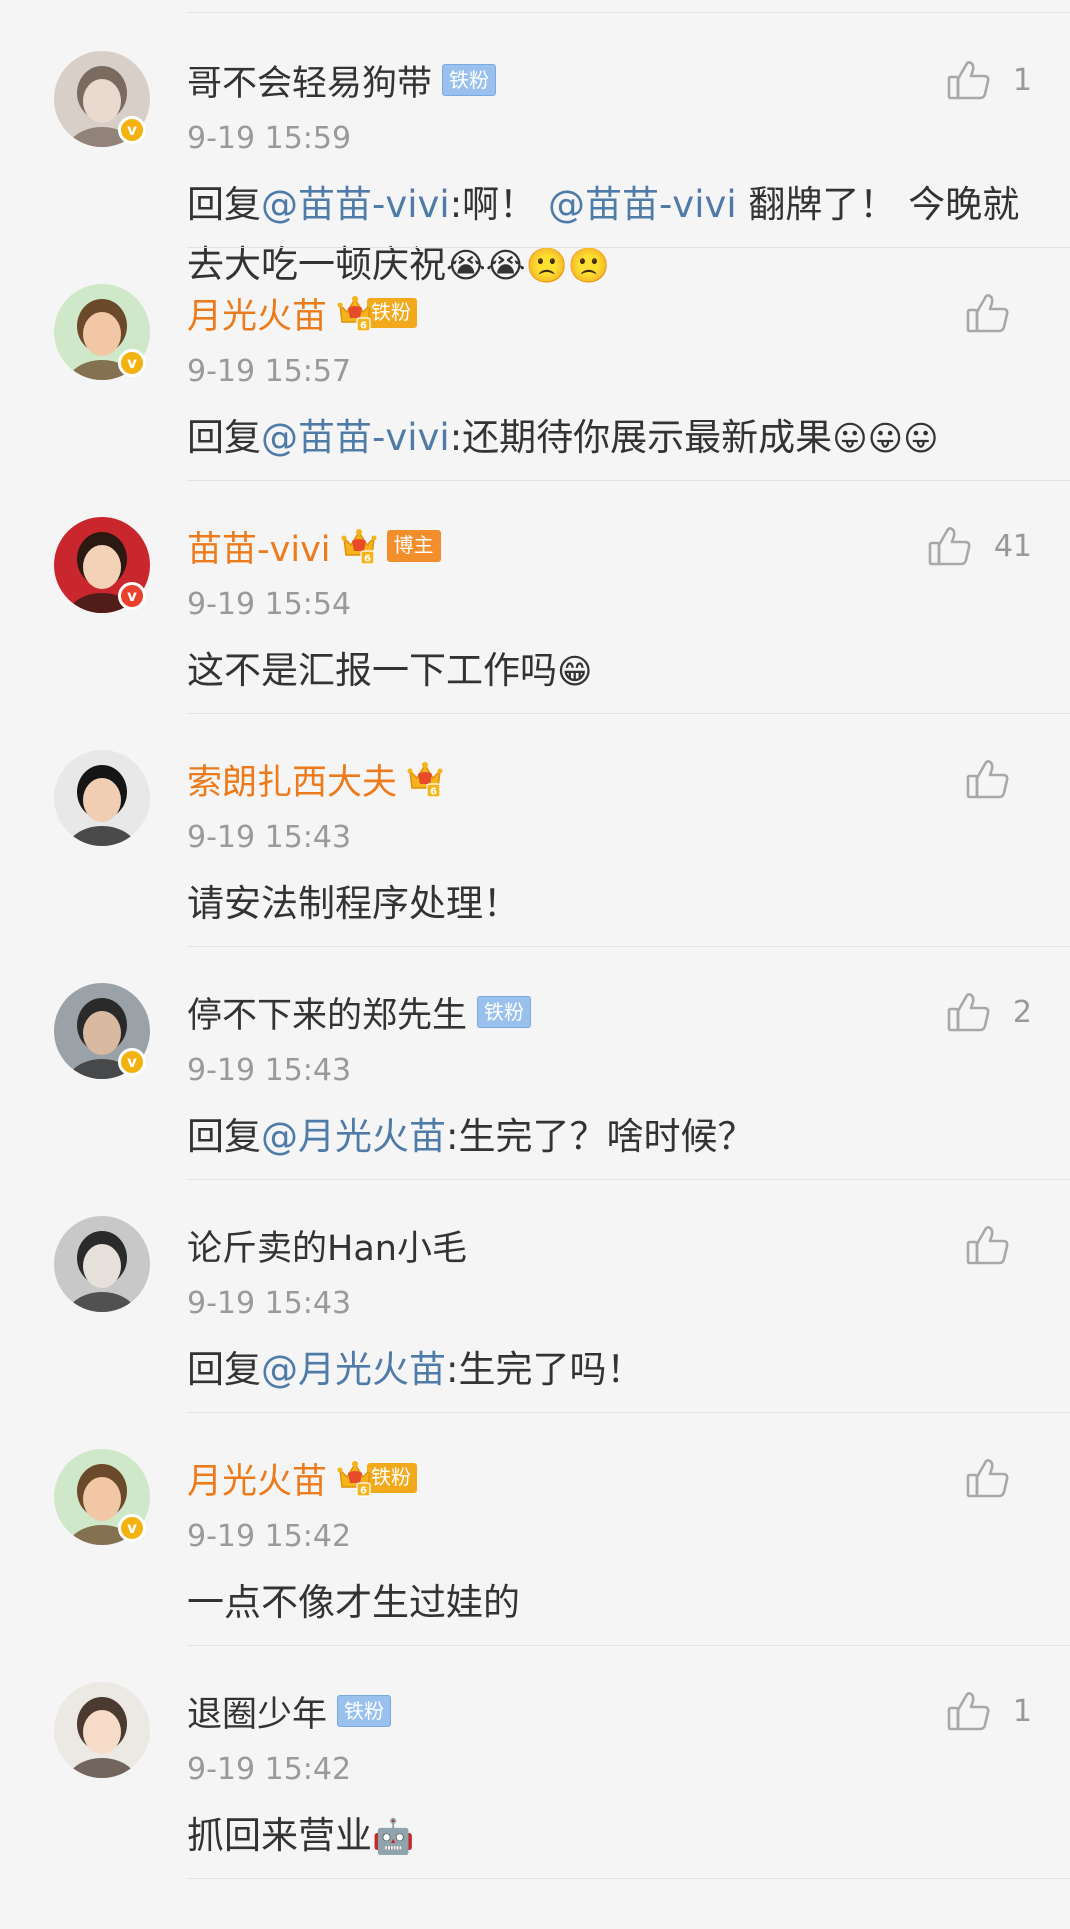 The width and height of the screenshot is (1070, 1929). I want to click on name-row: 停不下来的郑先生 铁粉, so click(359, 1012).